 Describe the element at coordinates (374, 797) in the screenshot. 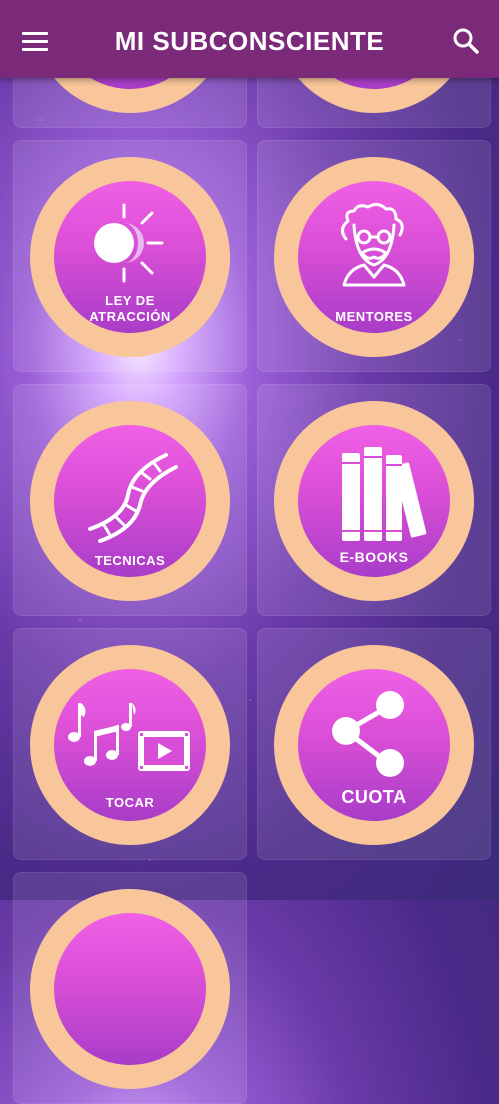

I see `tile-label: CUOTA` at that location.